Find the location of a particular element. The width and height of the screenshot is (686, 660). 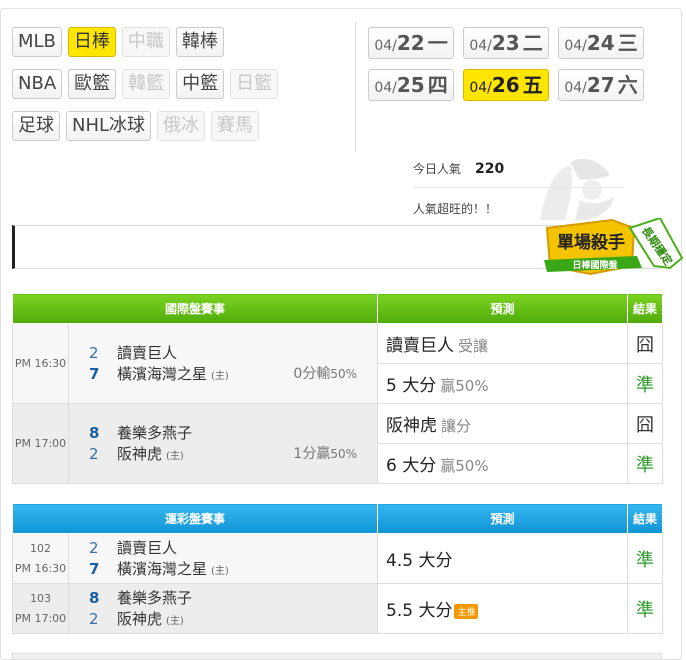

popularity-value: 220 is located at coordinates (490, 169).